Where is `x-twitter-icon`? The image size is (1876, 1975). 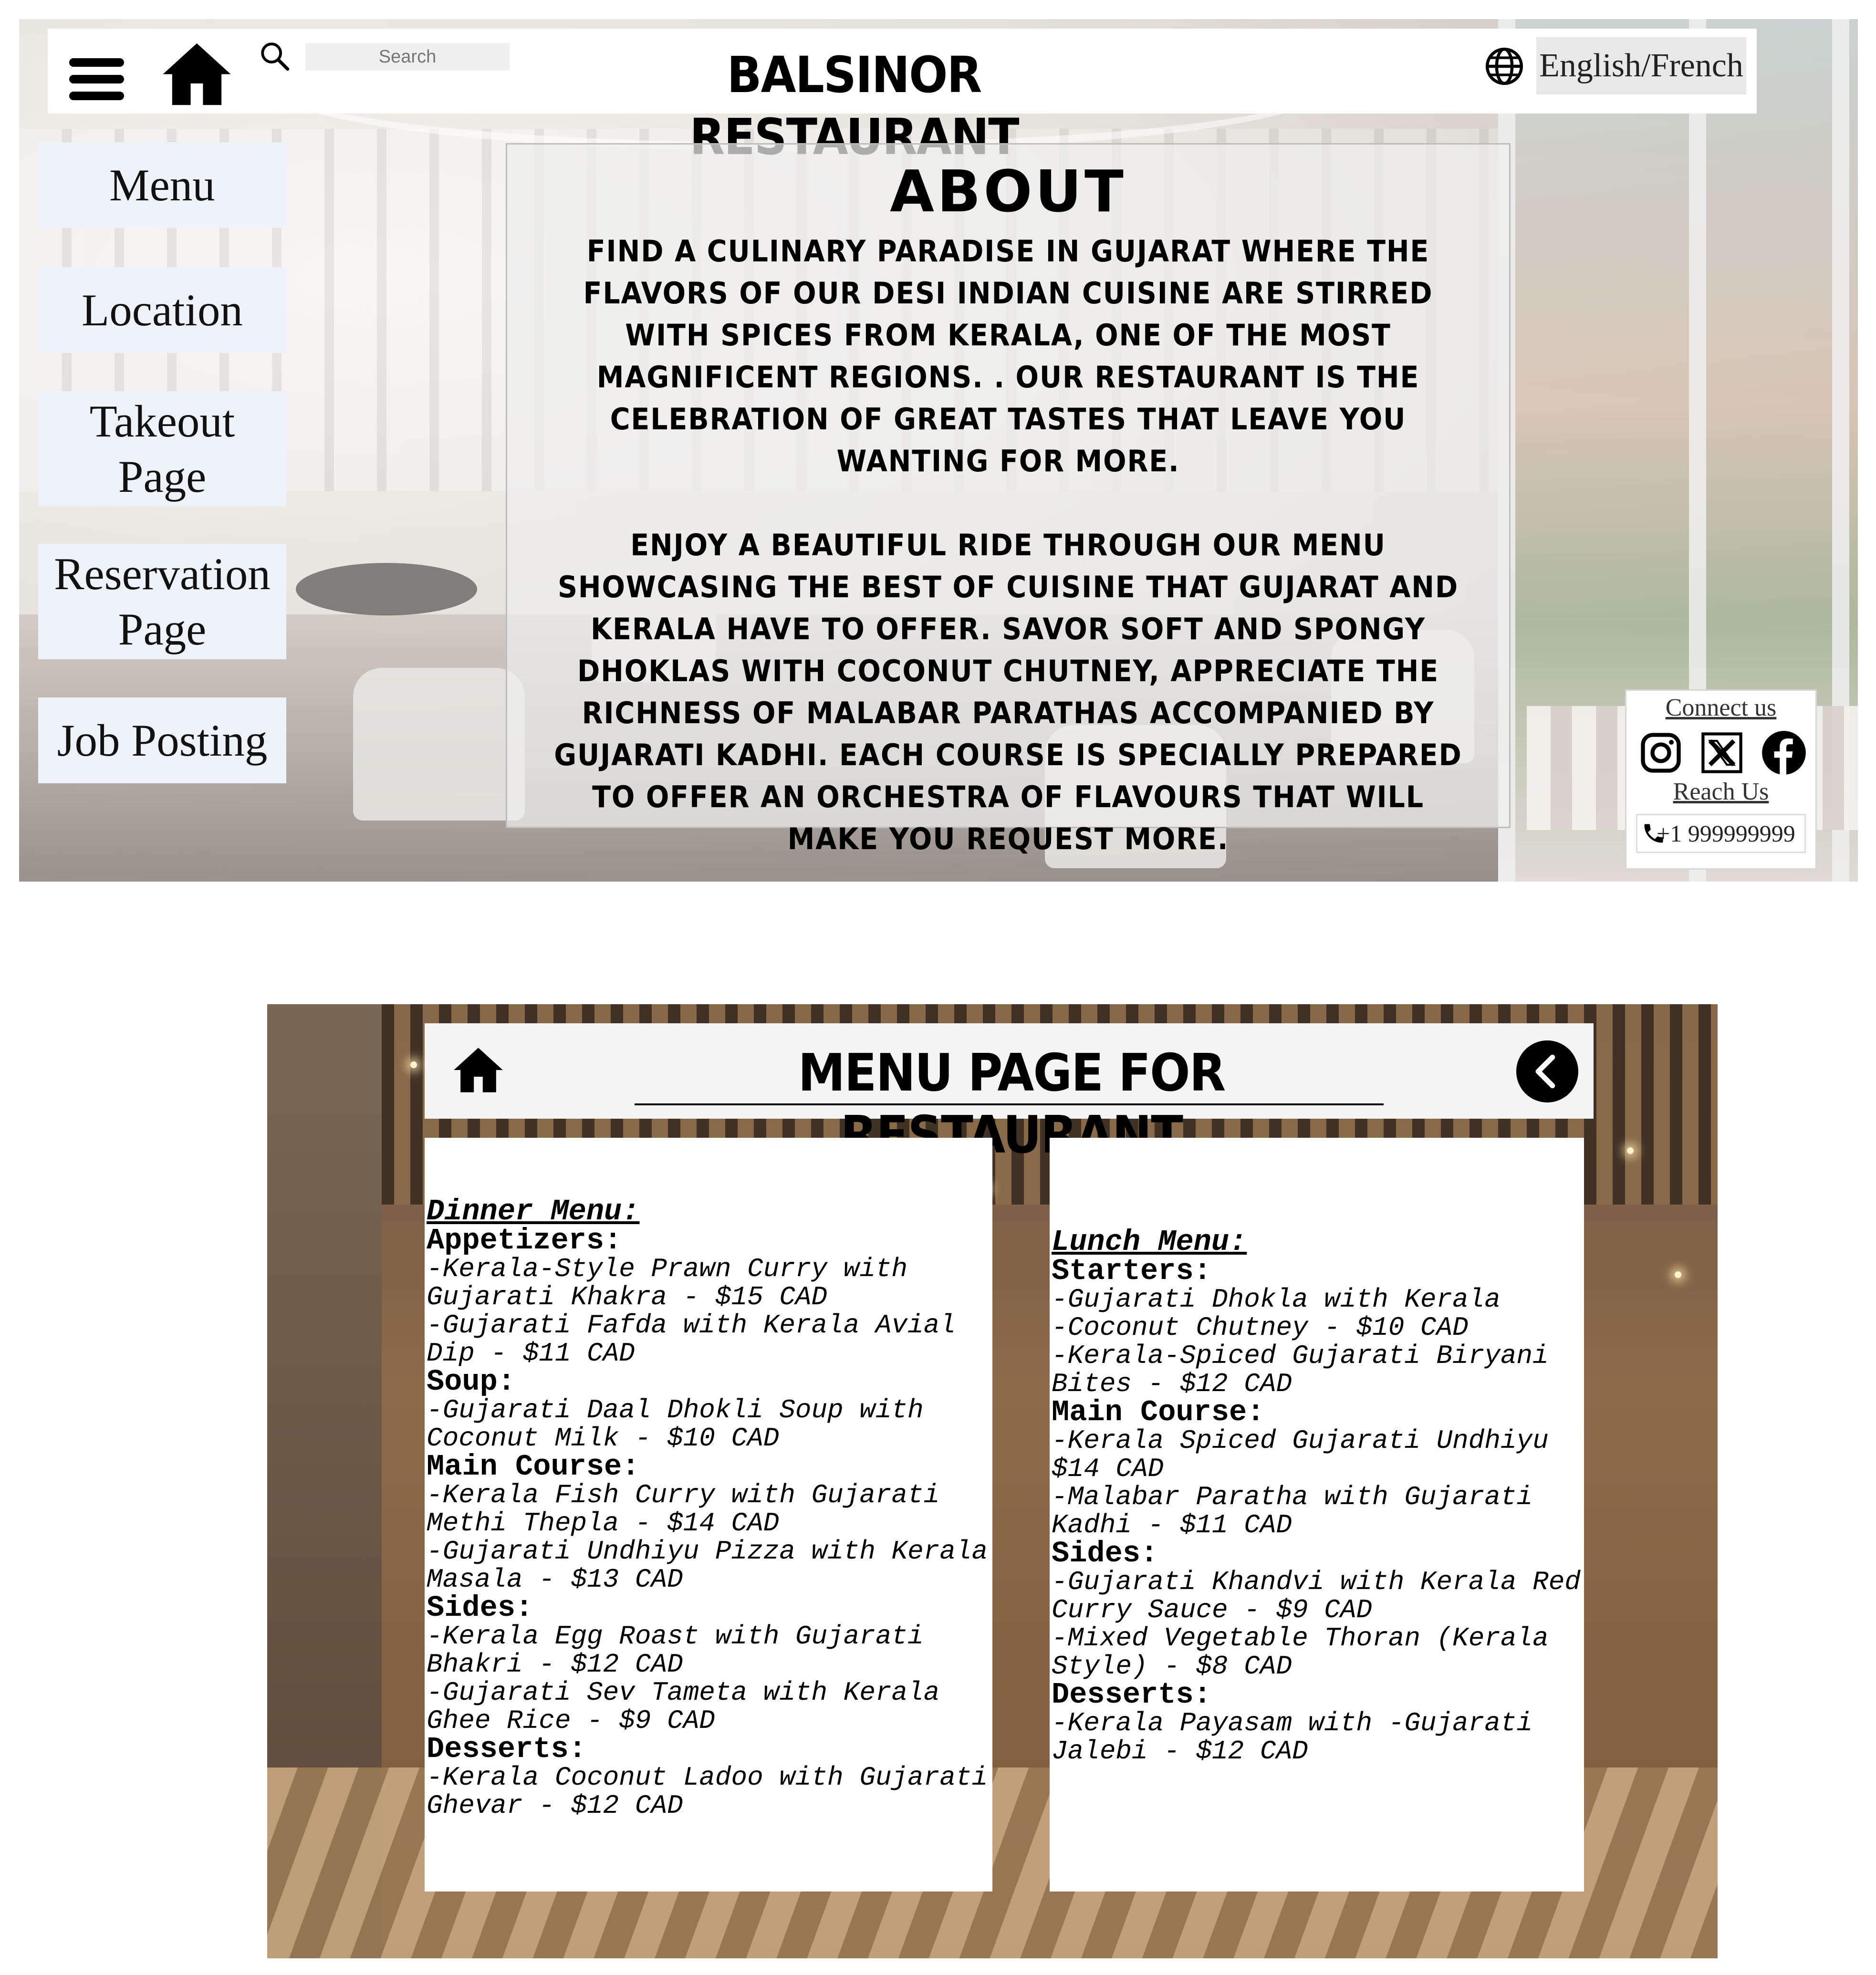 x-twitter-icon is located at coordinates (1722, 753).